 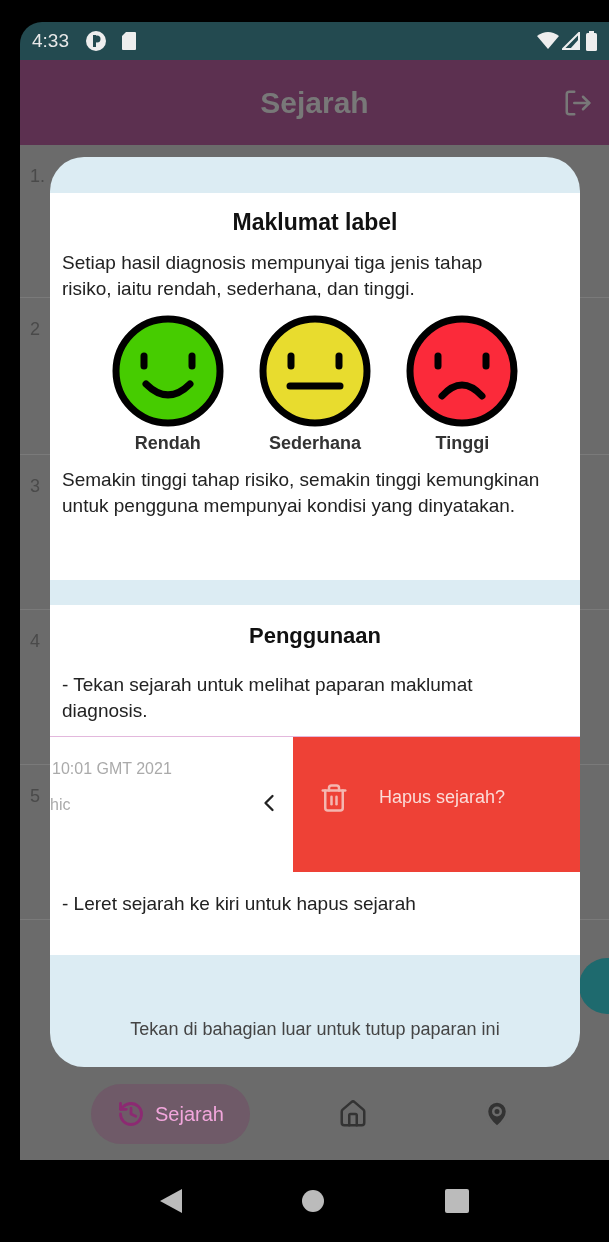 What do you see at coordinates (571, 41) in the screenshot?
I see `signal-icon` at bounding box center [571, 41].